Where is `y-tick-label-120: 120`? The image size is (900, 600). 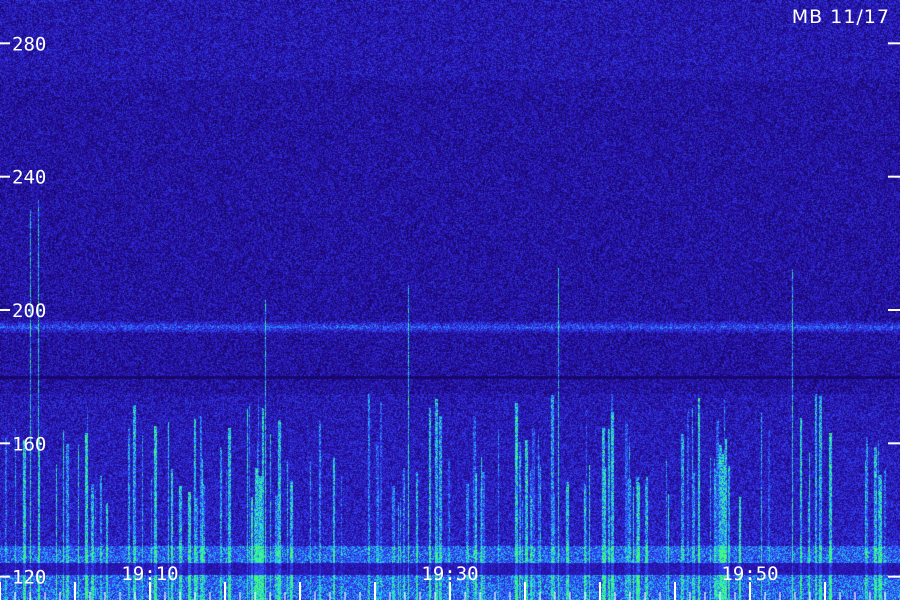 y-tick-label-120: 120 is located at coordinates (29, 578).